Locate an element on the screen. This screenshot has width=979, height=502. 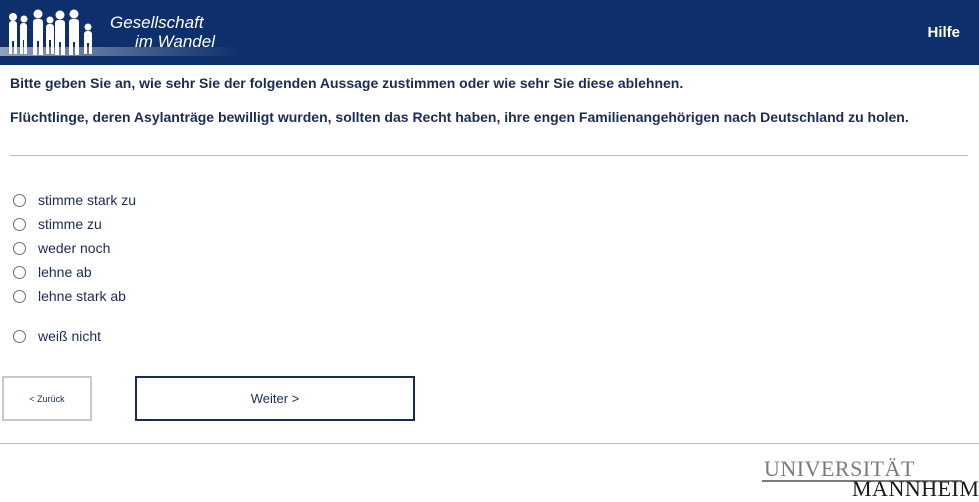
option-label: stimme stark zu is located at coordinates (87, 200).